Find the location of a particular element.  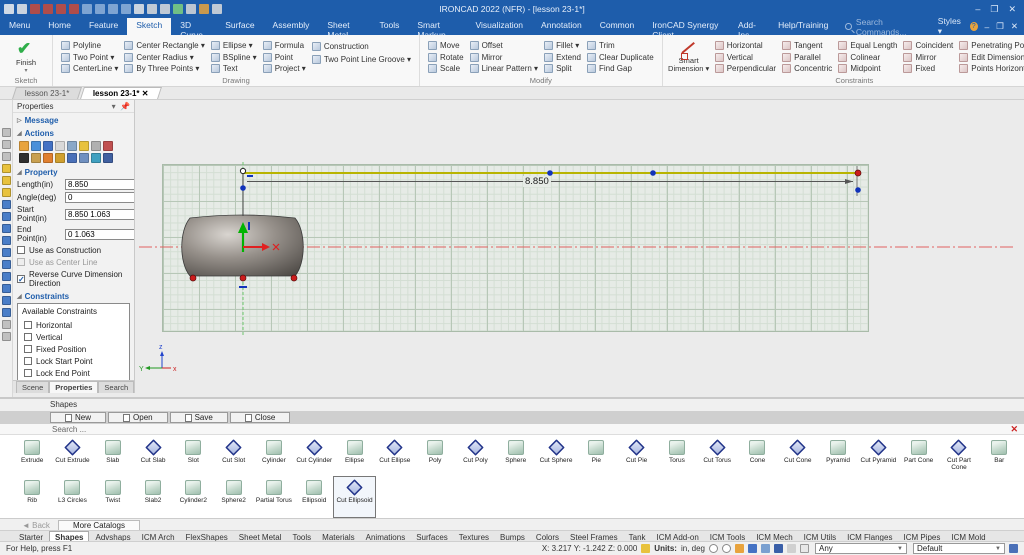

ribbon-item-project: Project ▾ is located at coordinates (284, 68).